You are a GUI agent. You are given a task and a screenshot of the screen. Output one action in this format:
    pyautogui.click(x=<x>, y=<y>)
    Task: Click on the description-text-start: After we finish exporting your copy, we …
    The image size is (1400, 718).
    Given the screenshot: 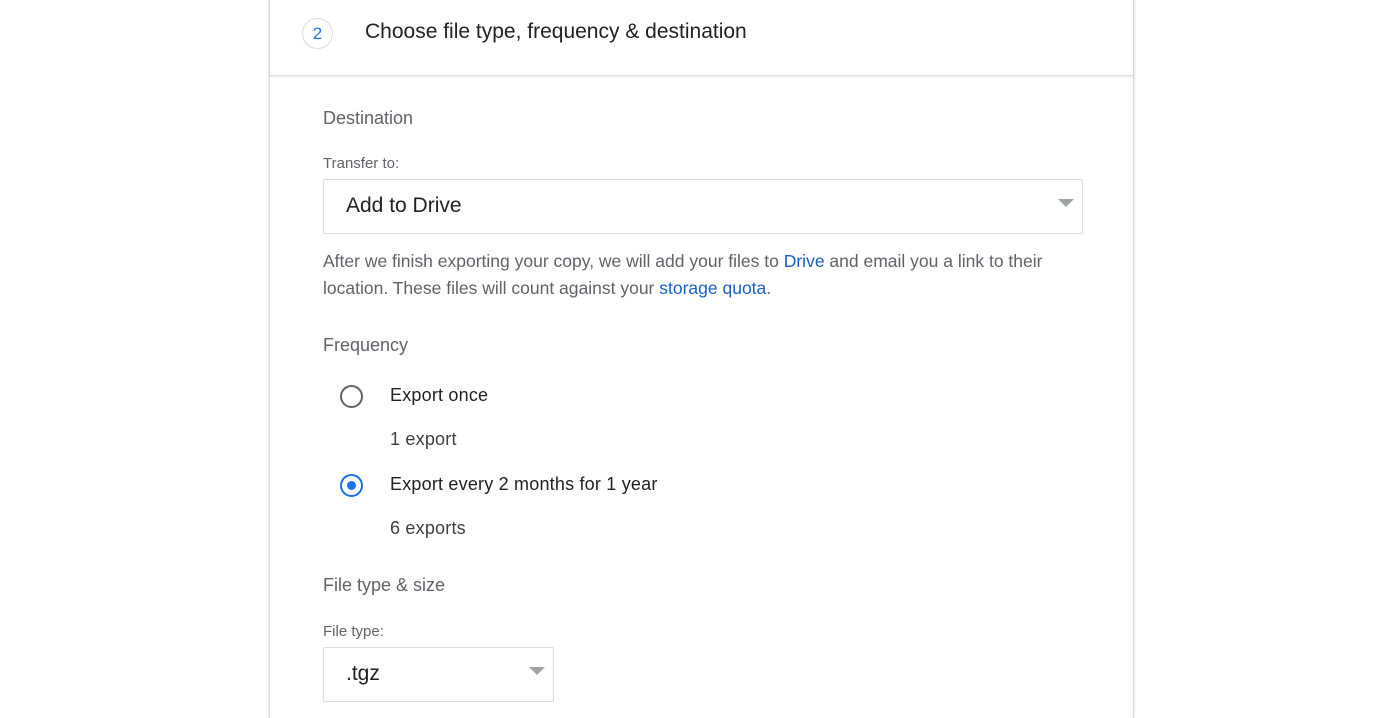 What is the action you would take?
    pyautogui.click(x=553, y=261)
    